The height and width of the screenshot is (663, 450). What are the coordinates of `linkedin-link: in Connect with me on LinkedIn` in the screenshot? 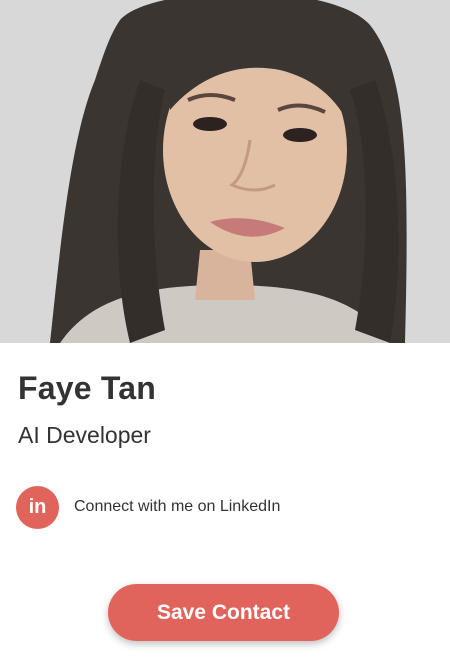 It's located at (148, 507).